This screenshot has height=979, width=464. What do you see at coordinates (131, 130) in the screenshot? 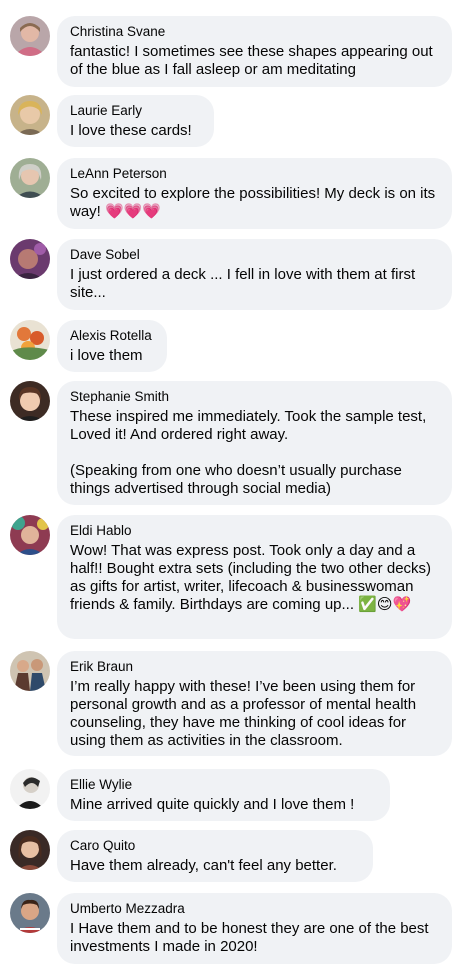
I see `comment-text: I love these cards!` at bounding box center [131, 130].